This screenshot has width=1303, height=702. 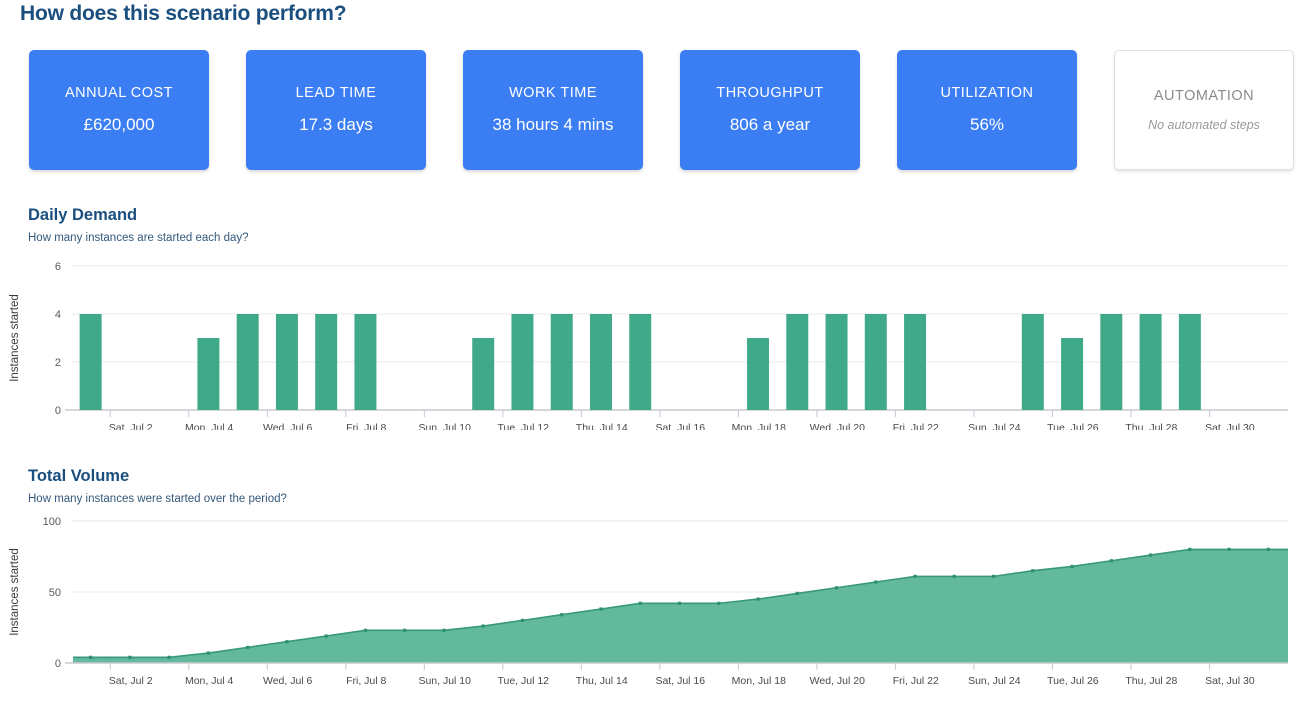 I want to click on kpi-value: 17.3 days, so click(x=336, y=124).